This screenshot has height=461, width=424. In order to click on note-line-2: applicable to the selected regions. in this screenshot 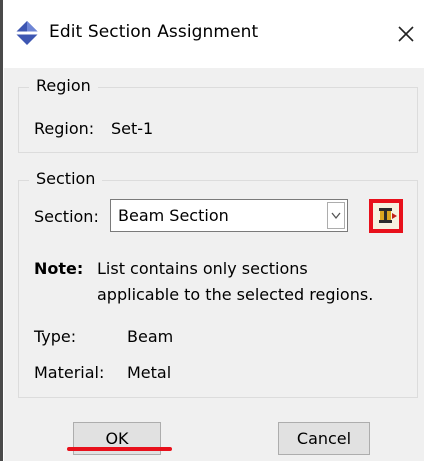, I will do `click(235, 294)`.